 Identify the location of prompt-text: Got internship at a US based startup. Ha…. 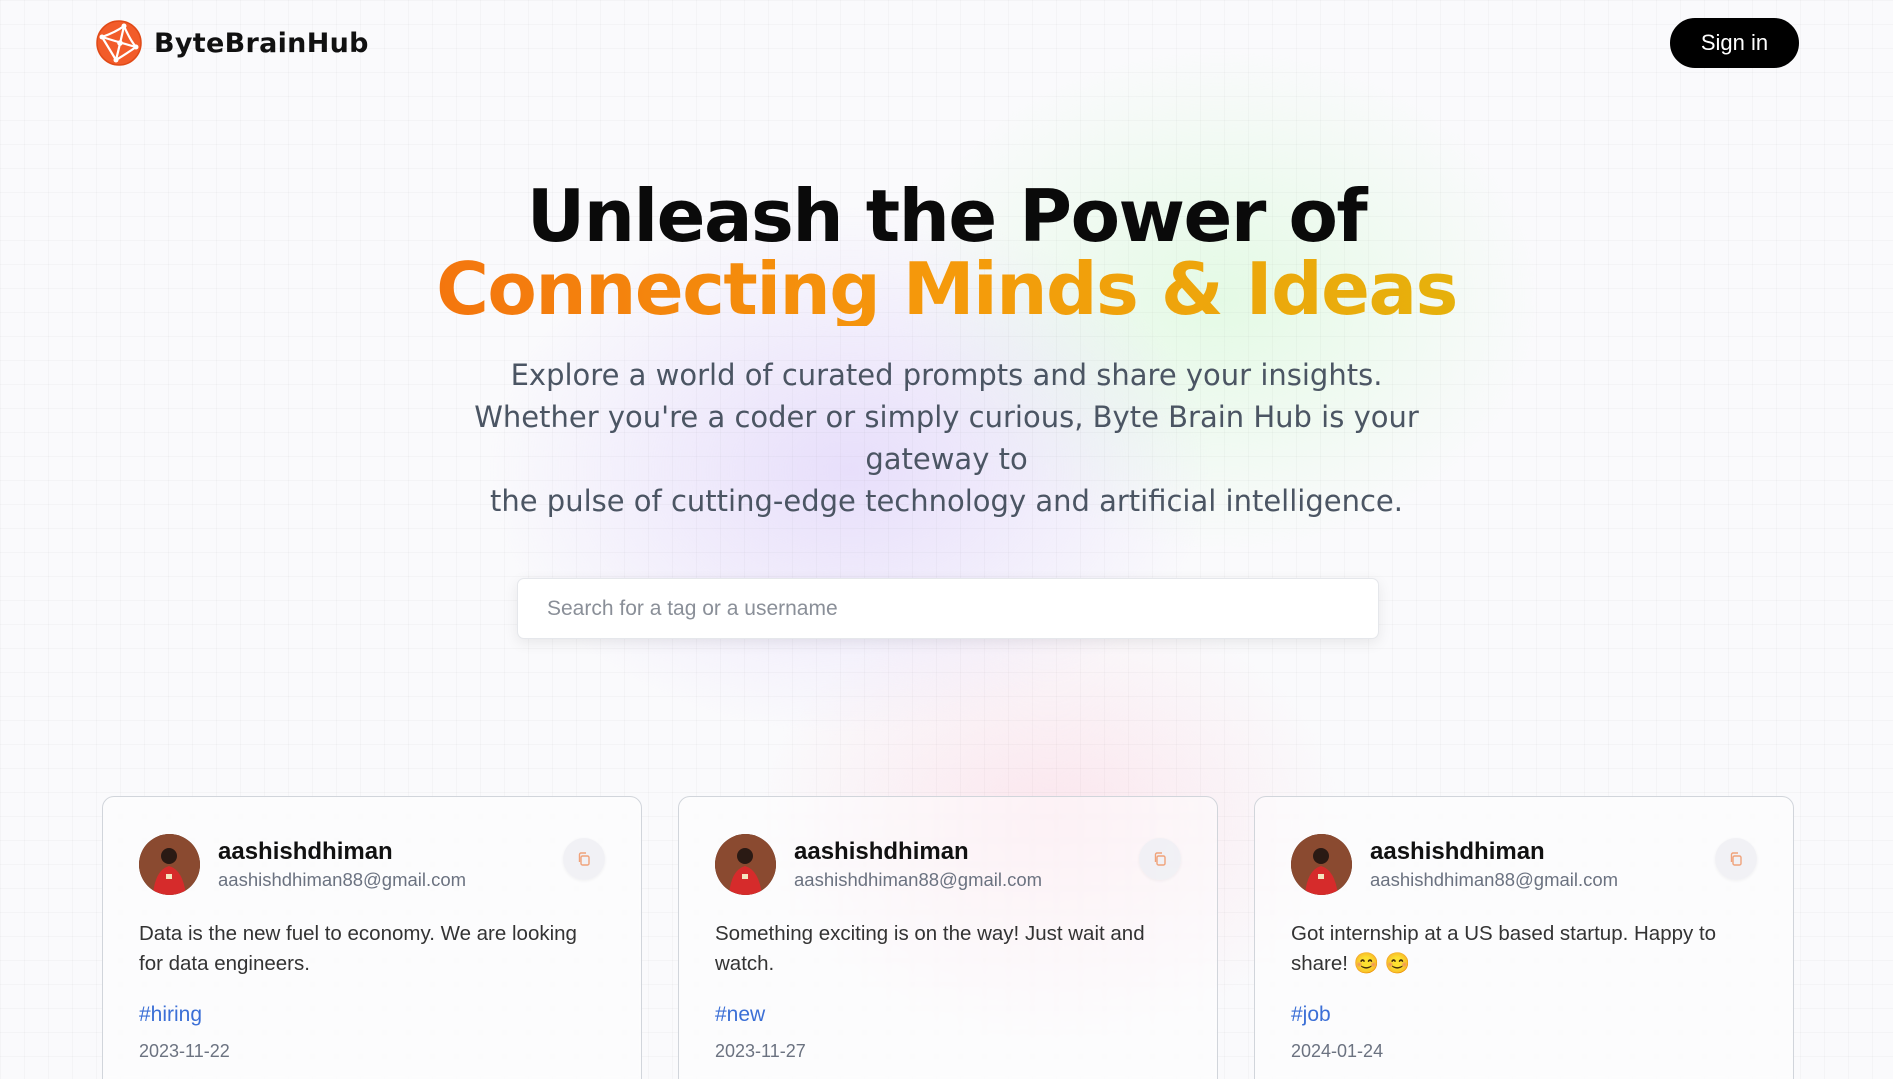
(1504, 948).